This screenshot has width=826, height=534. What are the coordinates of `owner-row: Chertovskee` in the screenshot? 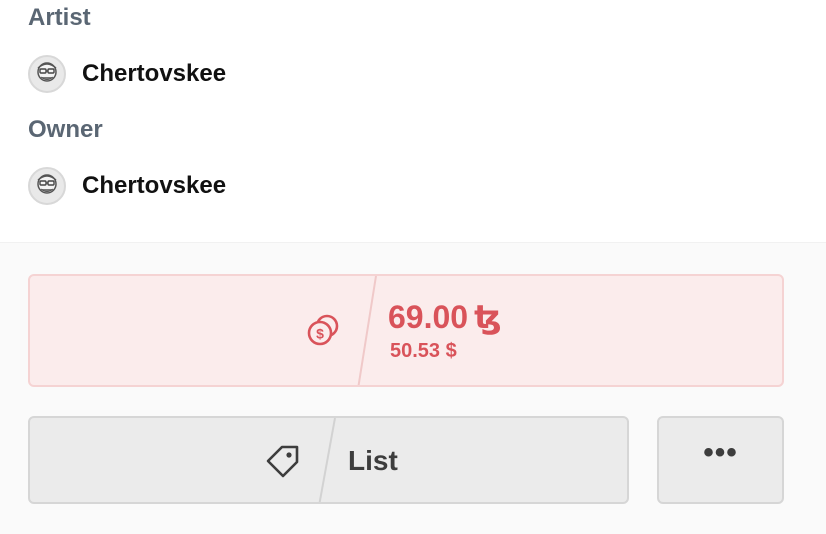 It's located at (127, 186).